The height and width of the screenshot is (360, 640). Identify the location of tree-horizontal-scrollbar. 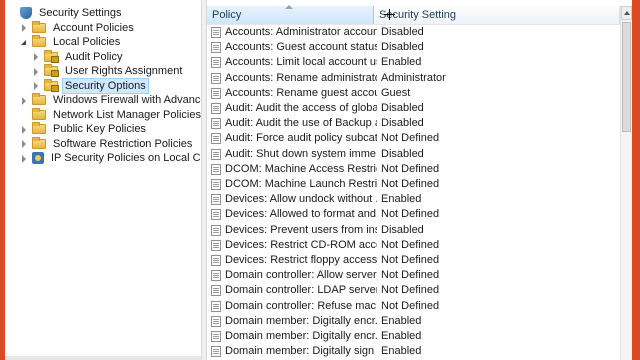
(103, 358).